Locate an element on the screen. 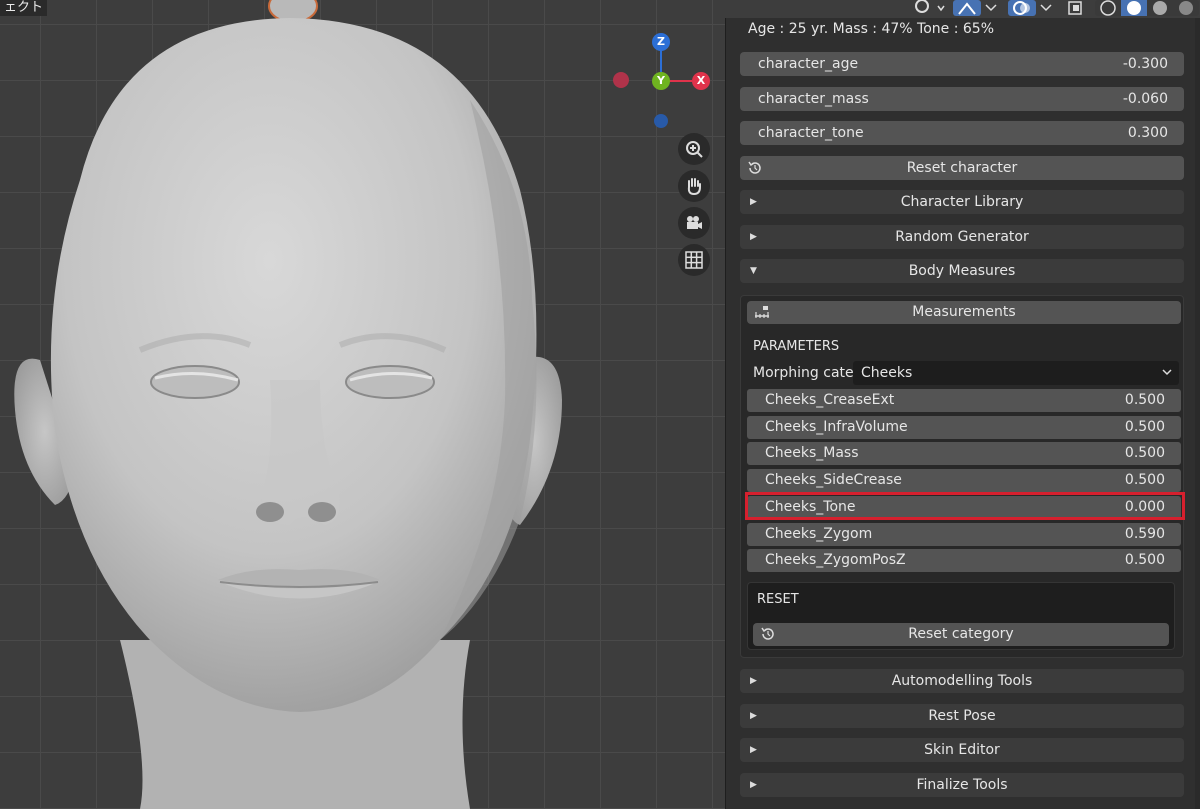  measurements-button: Measurements is located at coordinates (964, 312).